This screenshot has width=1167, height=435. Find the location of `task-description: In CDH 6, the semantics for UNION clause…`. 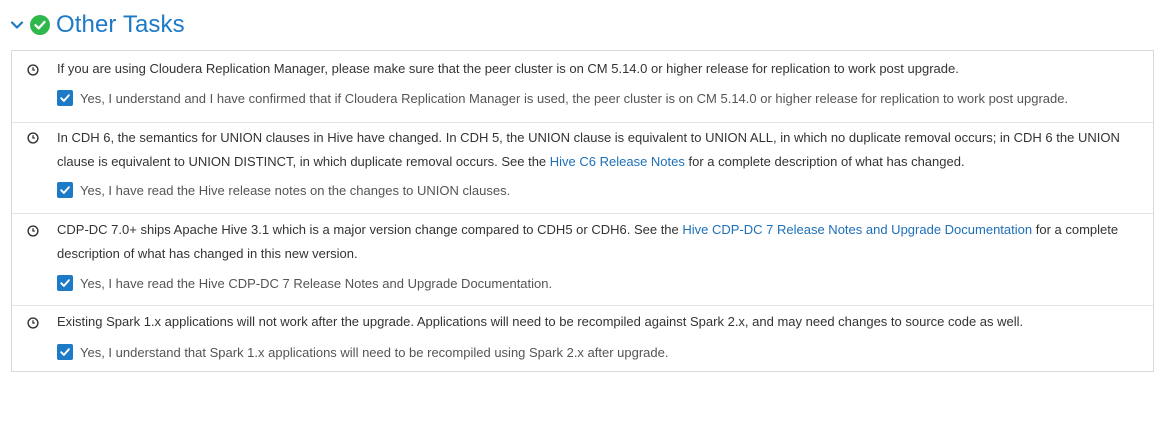

task-description: In CDH 6, the semantics for UNION clause… is located at coordinates (599, 149).